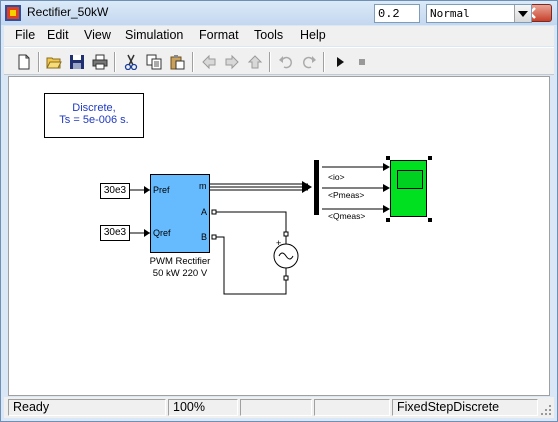  Describe the element at coordinates (180, 261) in the screenshot. I see `rectifier-caption-line1: PWM Rectifier` at that location.